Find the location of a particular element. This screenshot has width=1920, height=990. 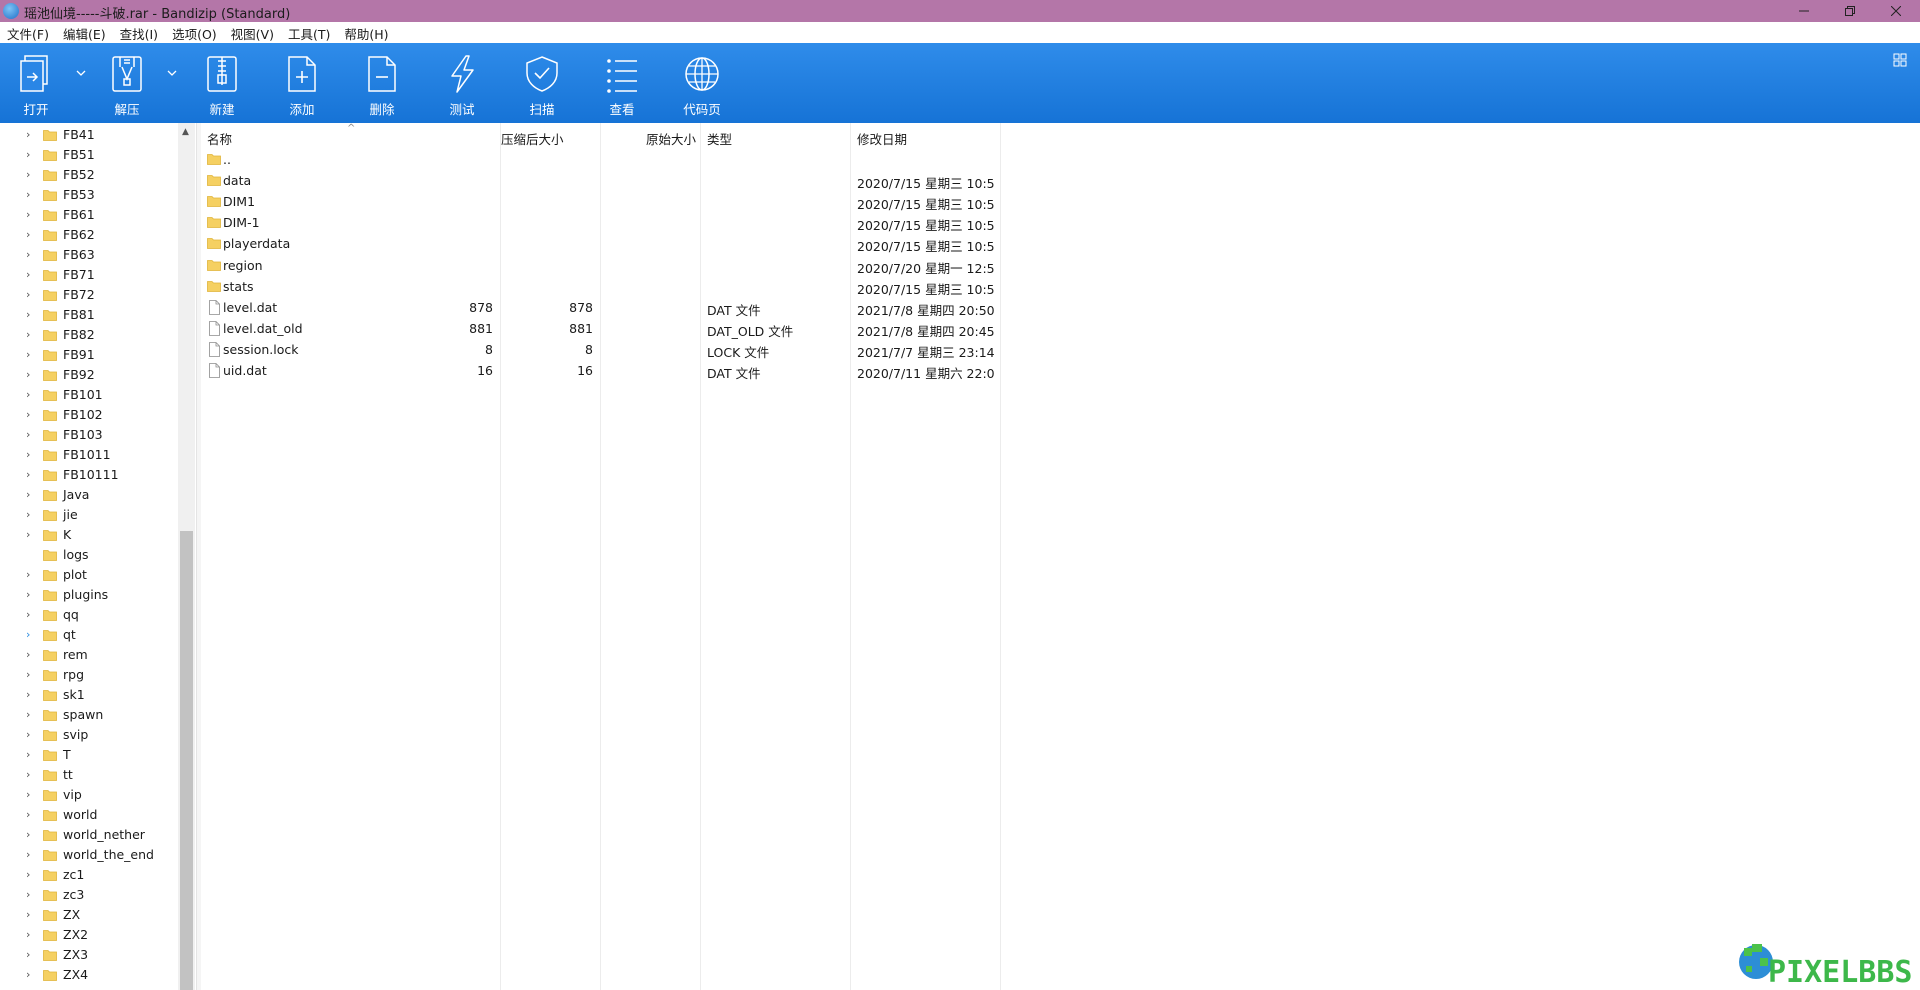

tree-item: › rpg is located at coordinates (89, 675).